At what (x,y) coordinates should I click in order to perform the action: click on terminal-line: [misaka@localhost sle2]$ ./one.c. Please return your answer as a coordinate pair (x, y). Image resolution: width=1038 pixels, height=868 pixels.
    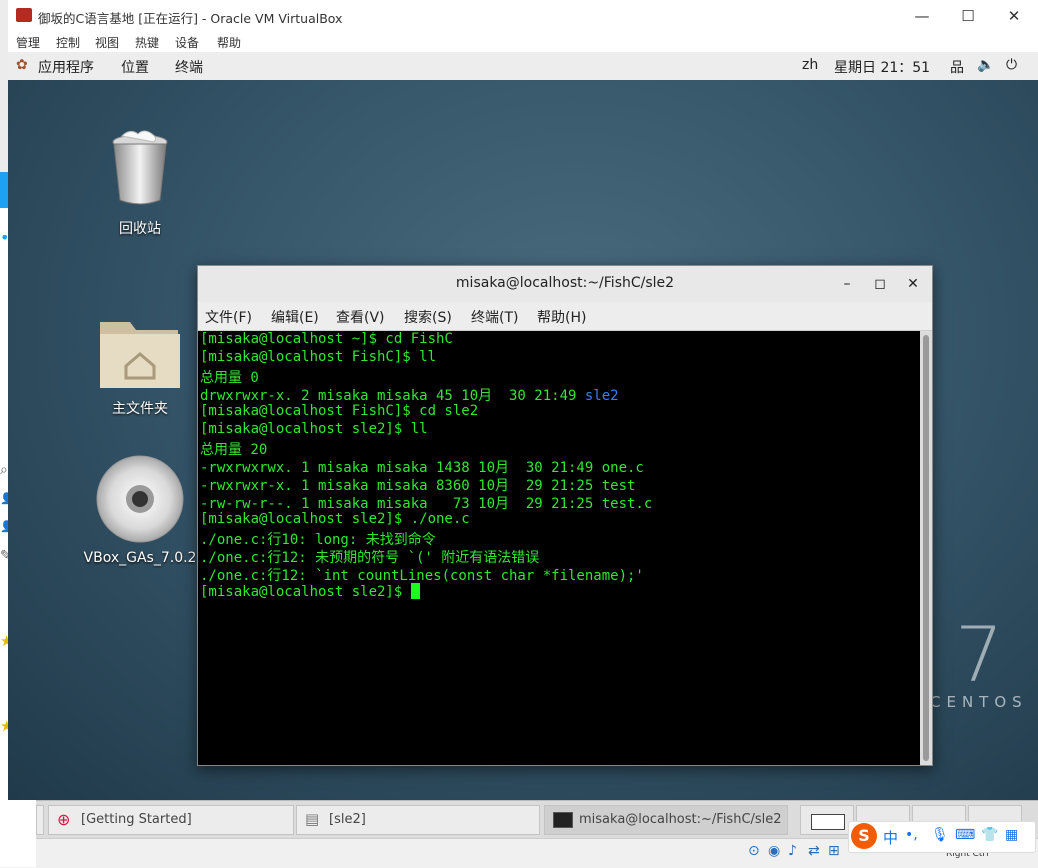
    Looking at the image, I should click on (335, 519).